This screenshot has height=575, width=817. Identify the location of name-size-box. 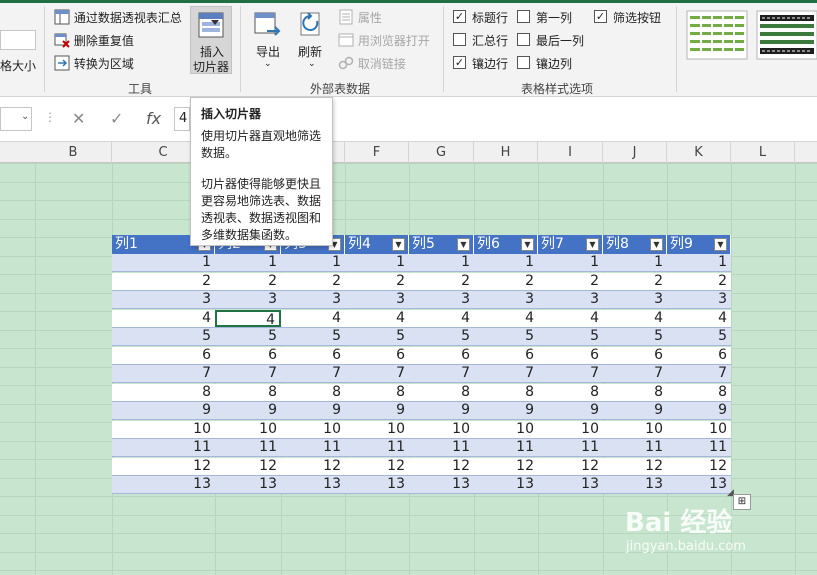
(18, 40).